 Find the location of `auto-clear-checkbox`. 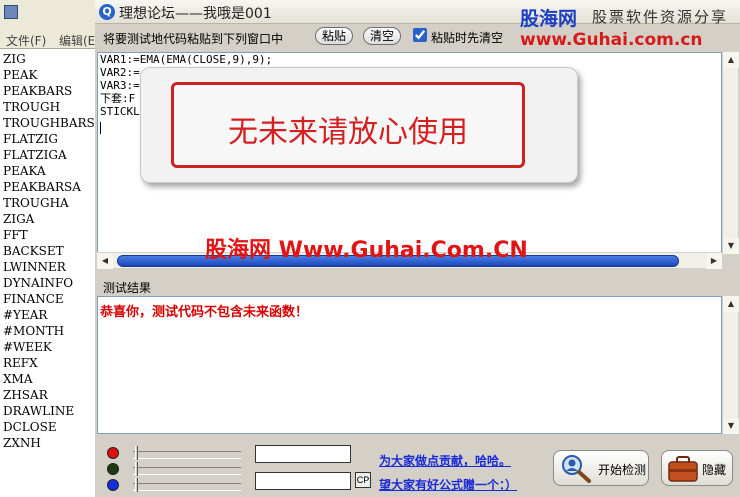

auto-clear-checkbox is located at coordinates (420, 35).